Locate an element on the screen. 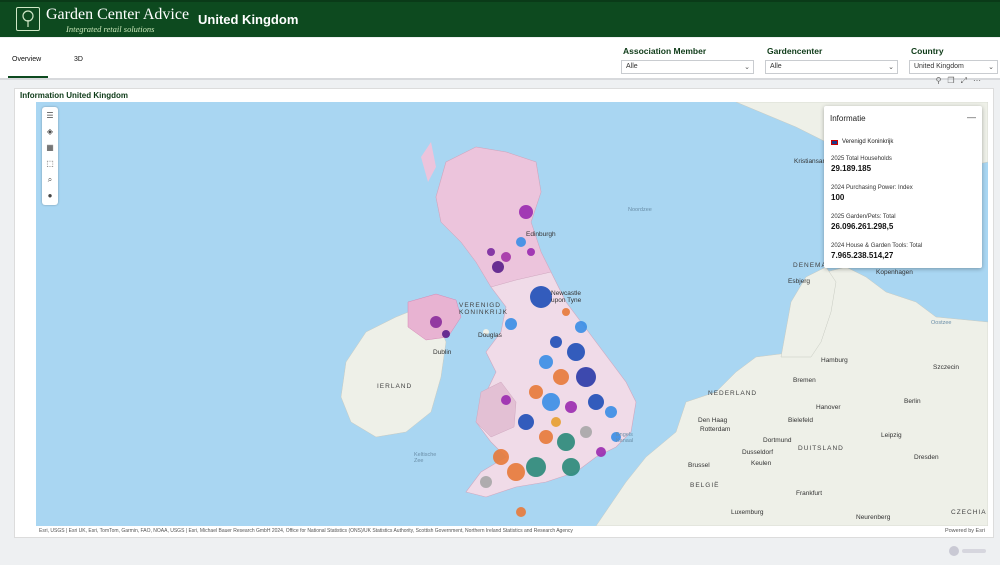 The image size is (1000, 565). label-czechia: CZECHIA is located at coordinates (969, 512).